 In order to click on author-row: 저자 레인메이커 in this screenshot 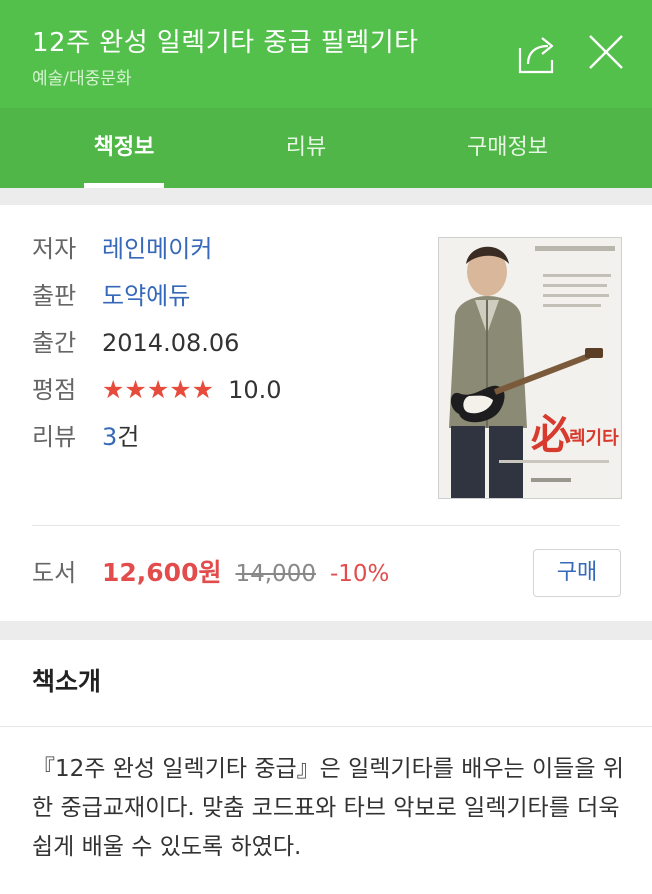, I will do `click(122, 249)`.